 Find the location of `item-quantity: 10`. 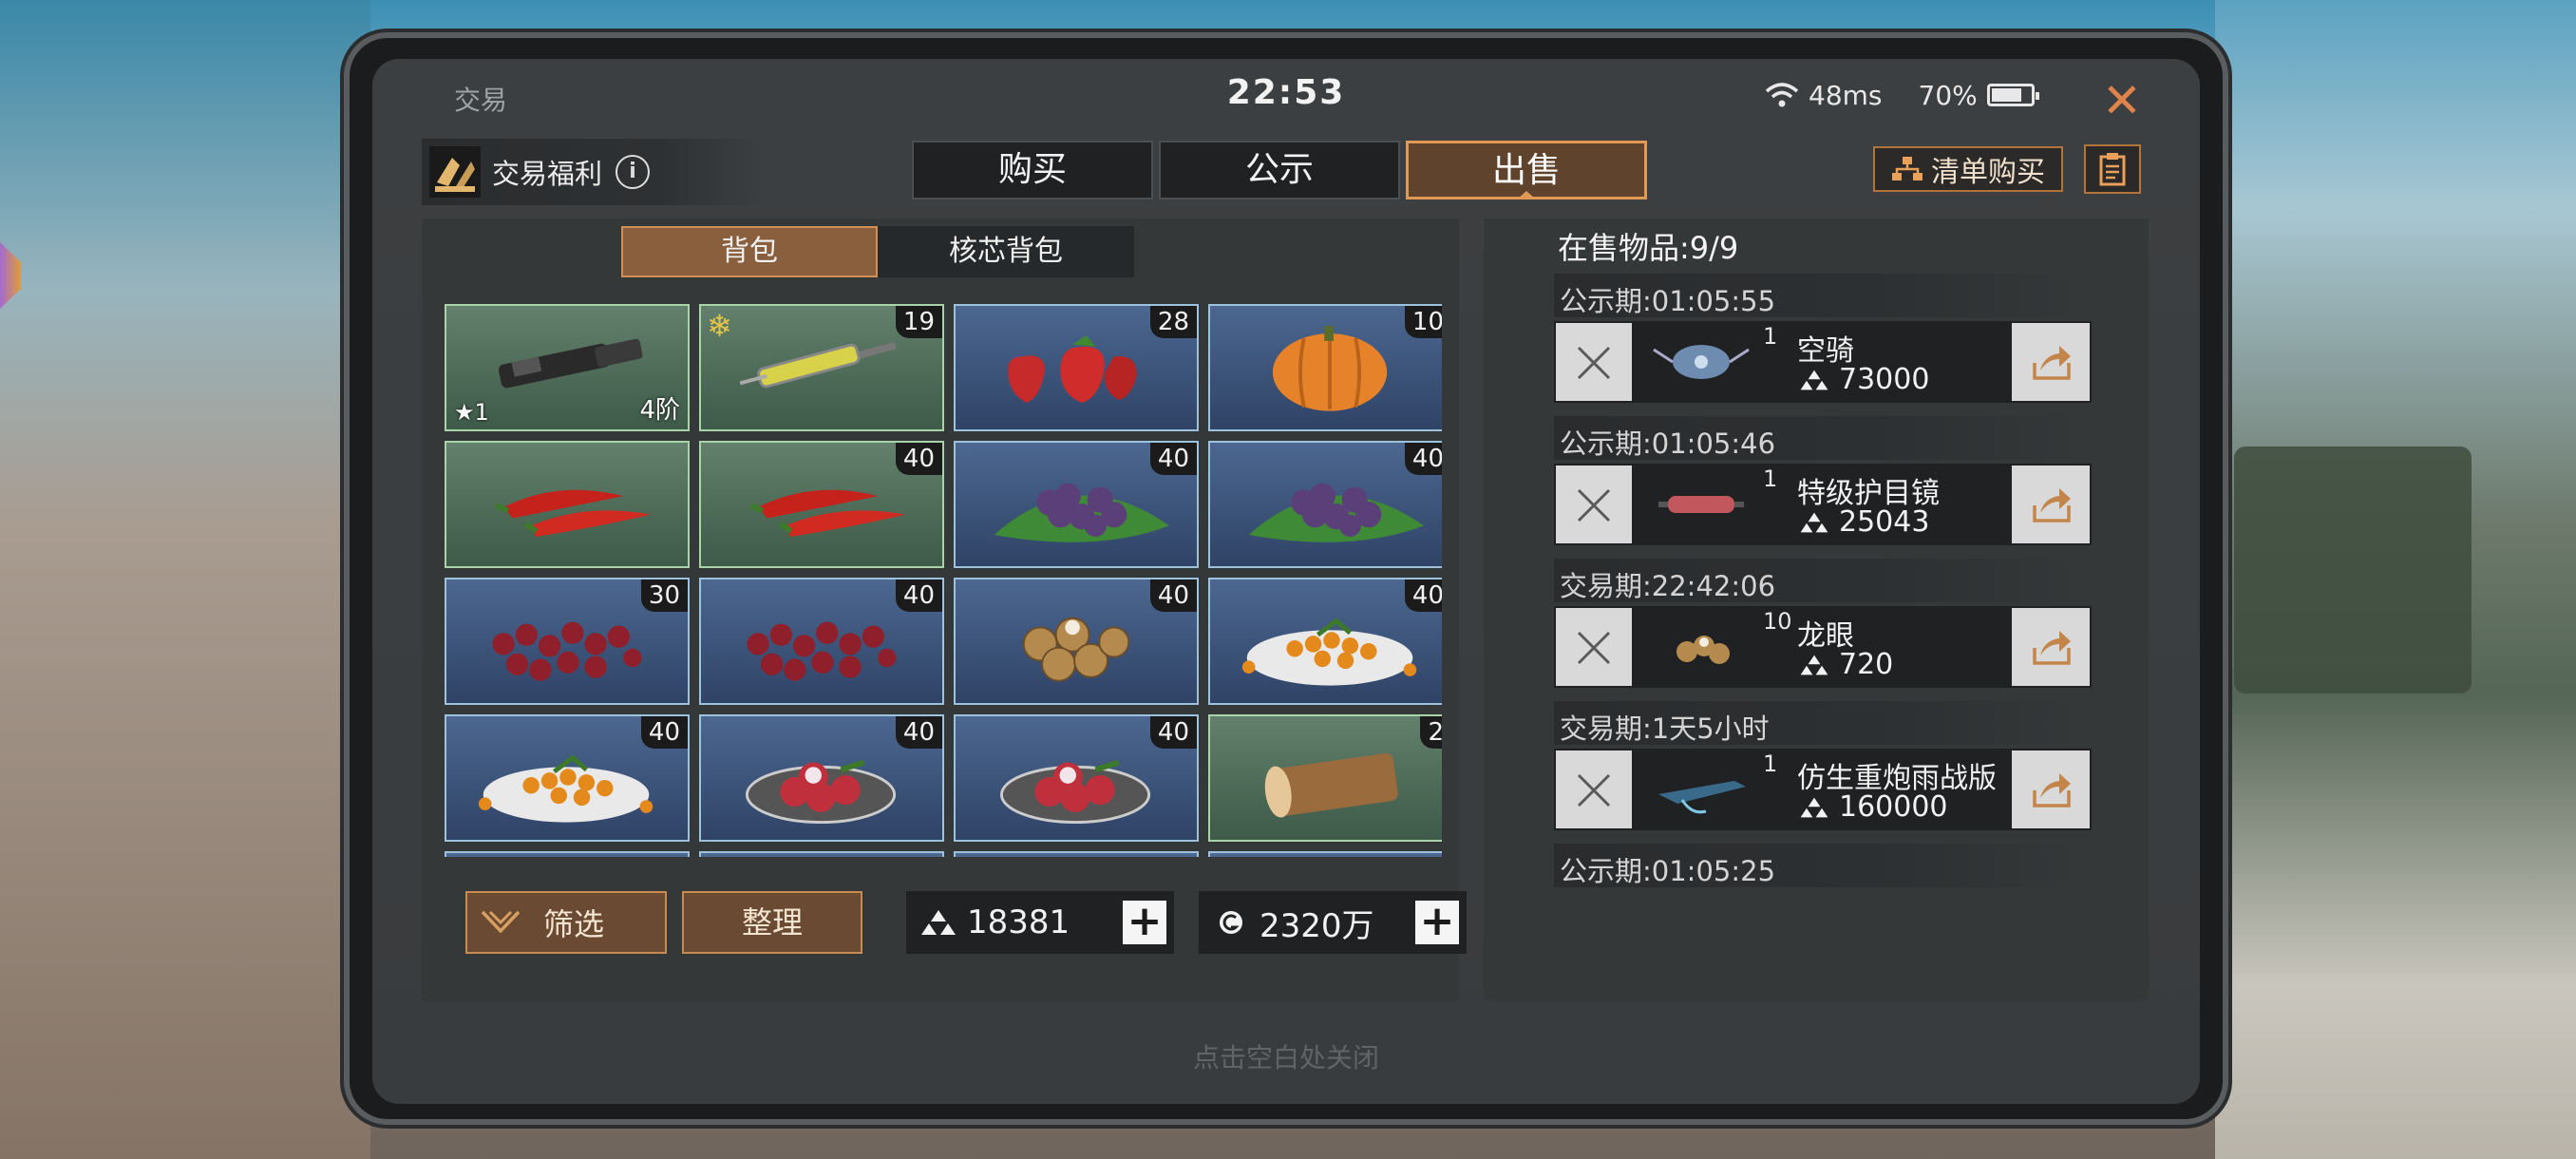

item-quantity: 10 is located at coordinates (1777, 621).